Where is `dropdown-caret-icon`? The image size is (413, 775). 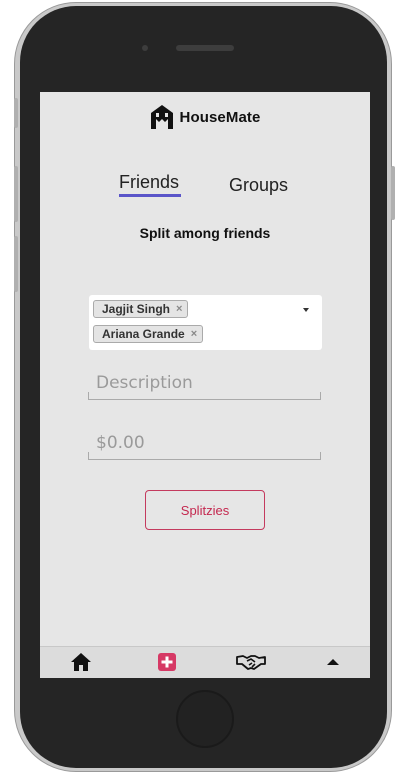
dropdown-caret-icon is located at coordinates (306, 310).